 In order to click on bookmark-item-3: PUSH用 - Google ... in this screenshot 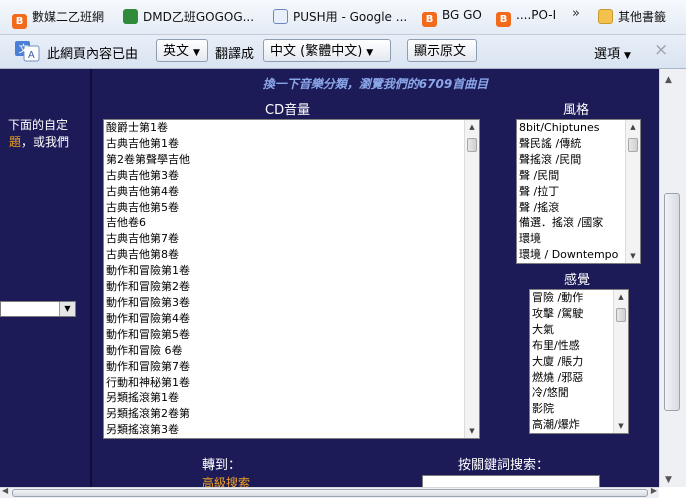, I will do `click(340, 17)`.